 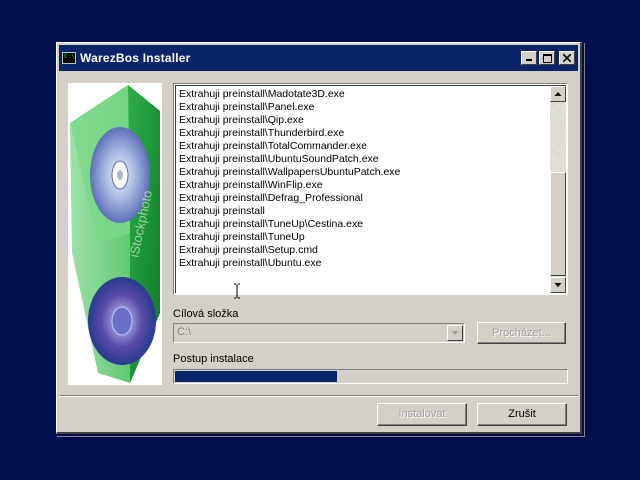 I want to click on log-line: Extrahuji preinstall\TuneUp, so click(x=242, y=237).